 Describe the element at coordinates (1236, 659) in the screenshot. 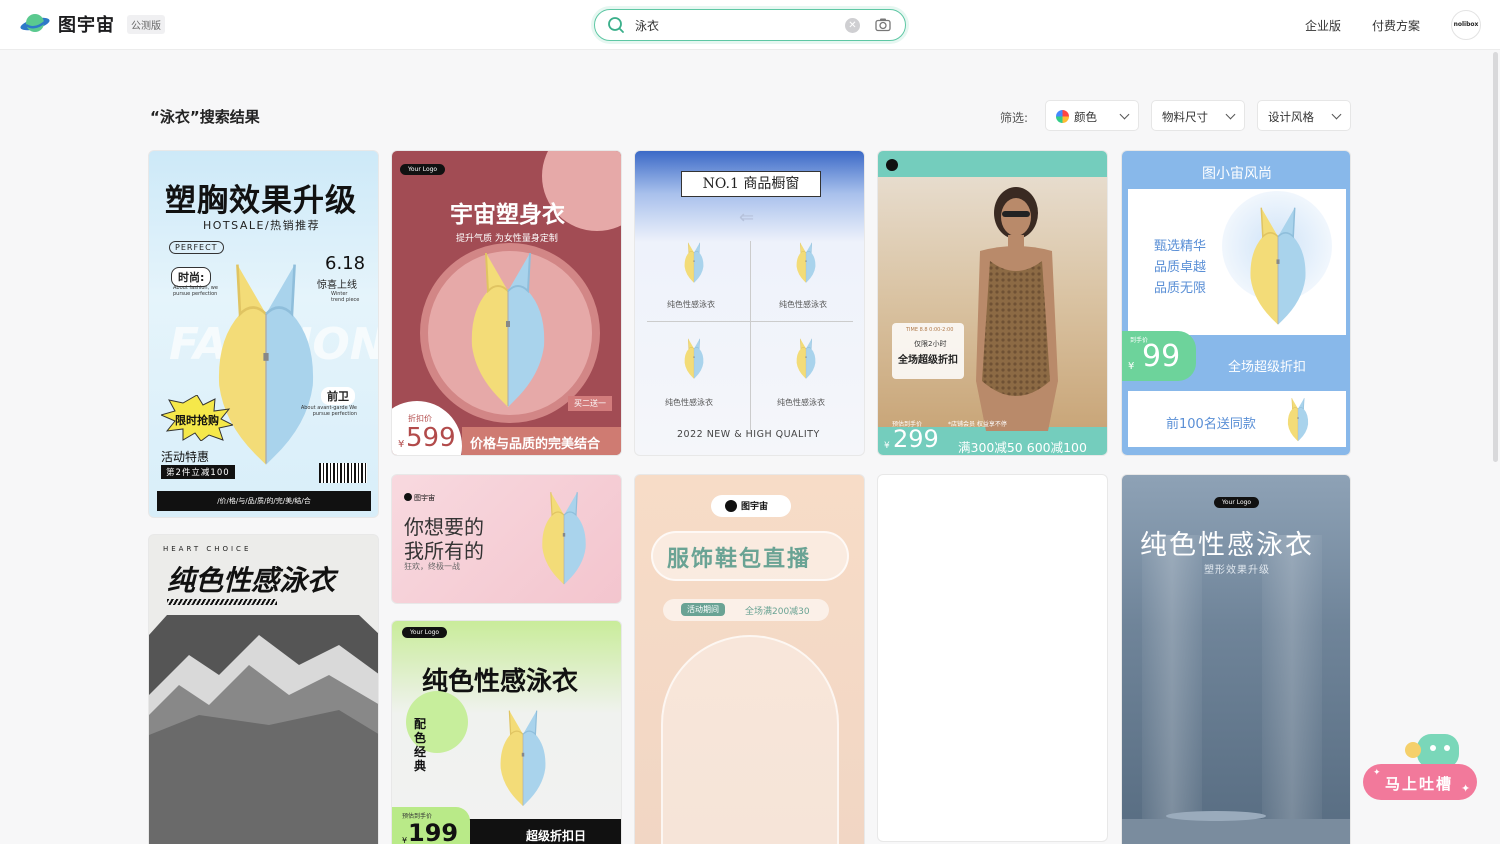

I see `template-card-11: Your Logo 纯色性感泳衣 塑形效果升级` at that location.